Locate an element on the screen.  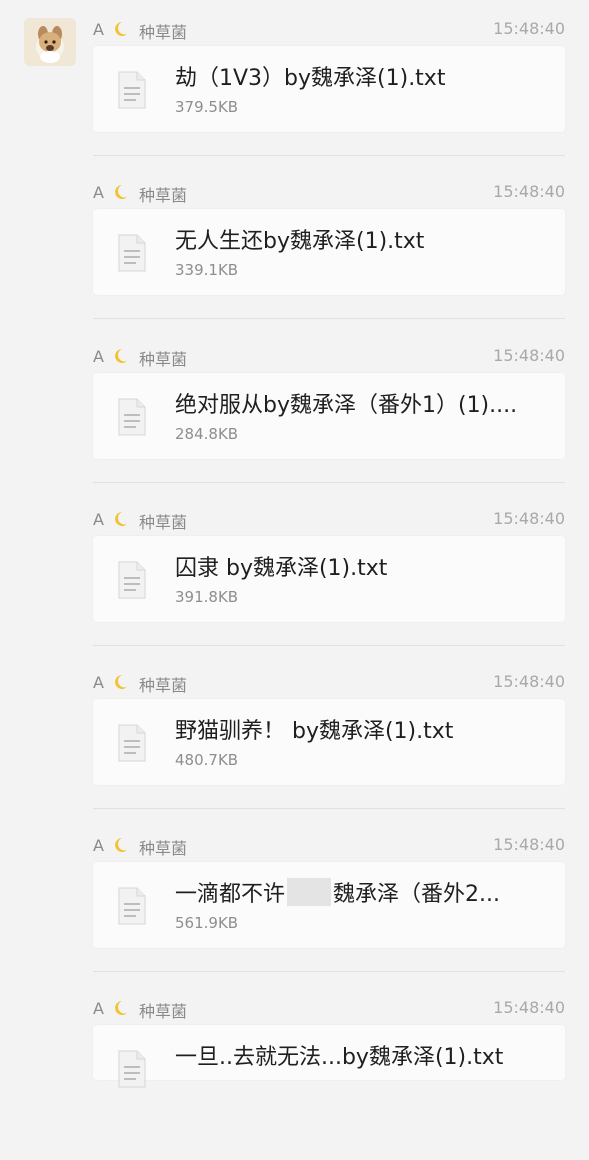
file-card: 绝对服从by魏承泽（番外1）(1).... 284.8KB is located at coordinates (329, 416).